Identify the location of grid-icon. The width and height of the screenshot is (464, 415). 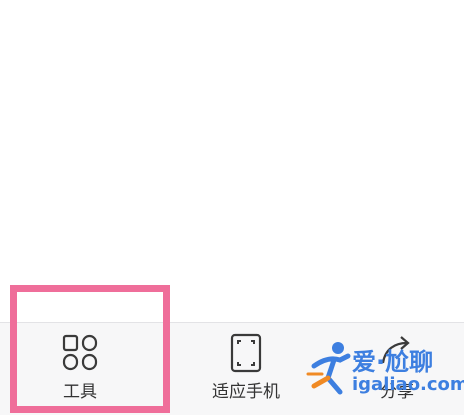
(80, 352).